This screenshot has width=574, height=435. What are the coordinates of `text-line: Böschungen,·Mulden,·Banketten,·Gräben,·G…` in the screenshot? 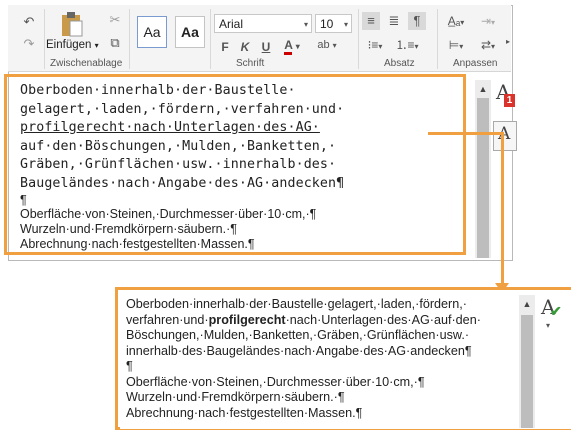 It's located at (298, 335).